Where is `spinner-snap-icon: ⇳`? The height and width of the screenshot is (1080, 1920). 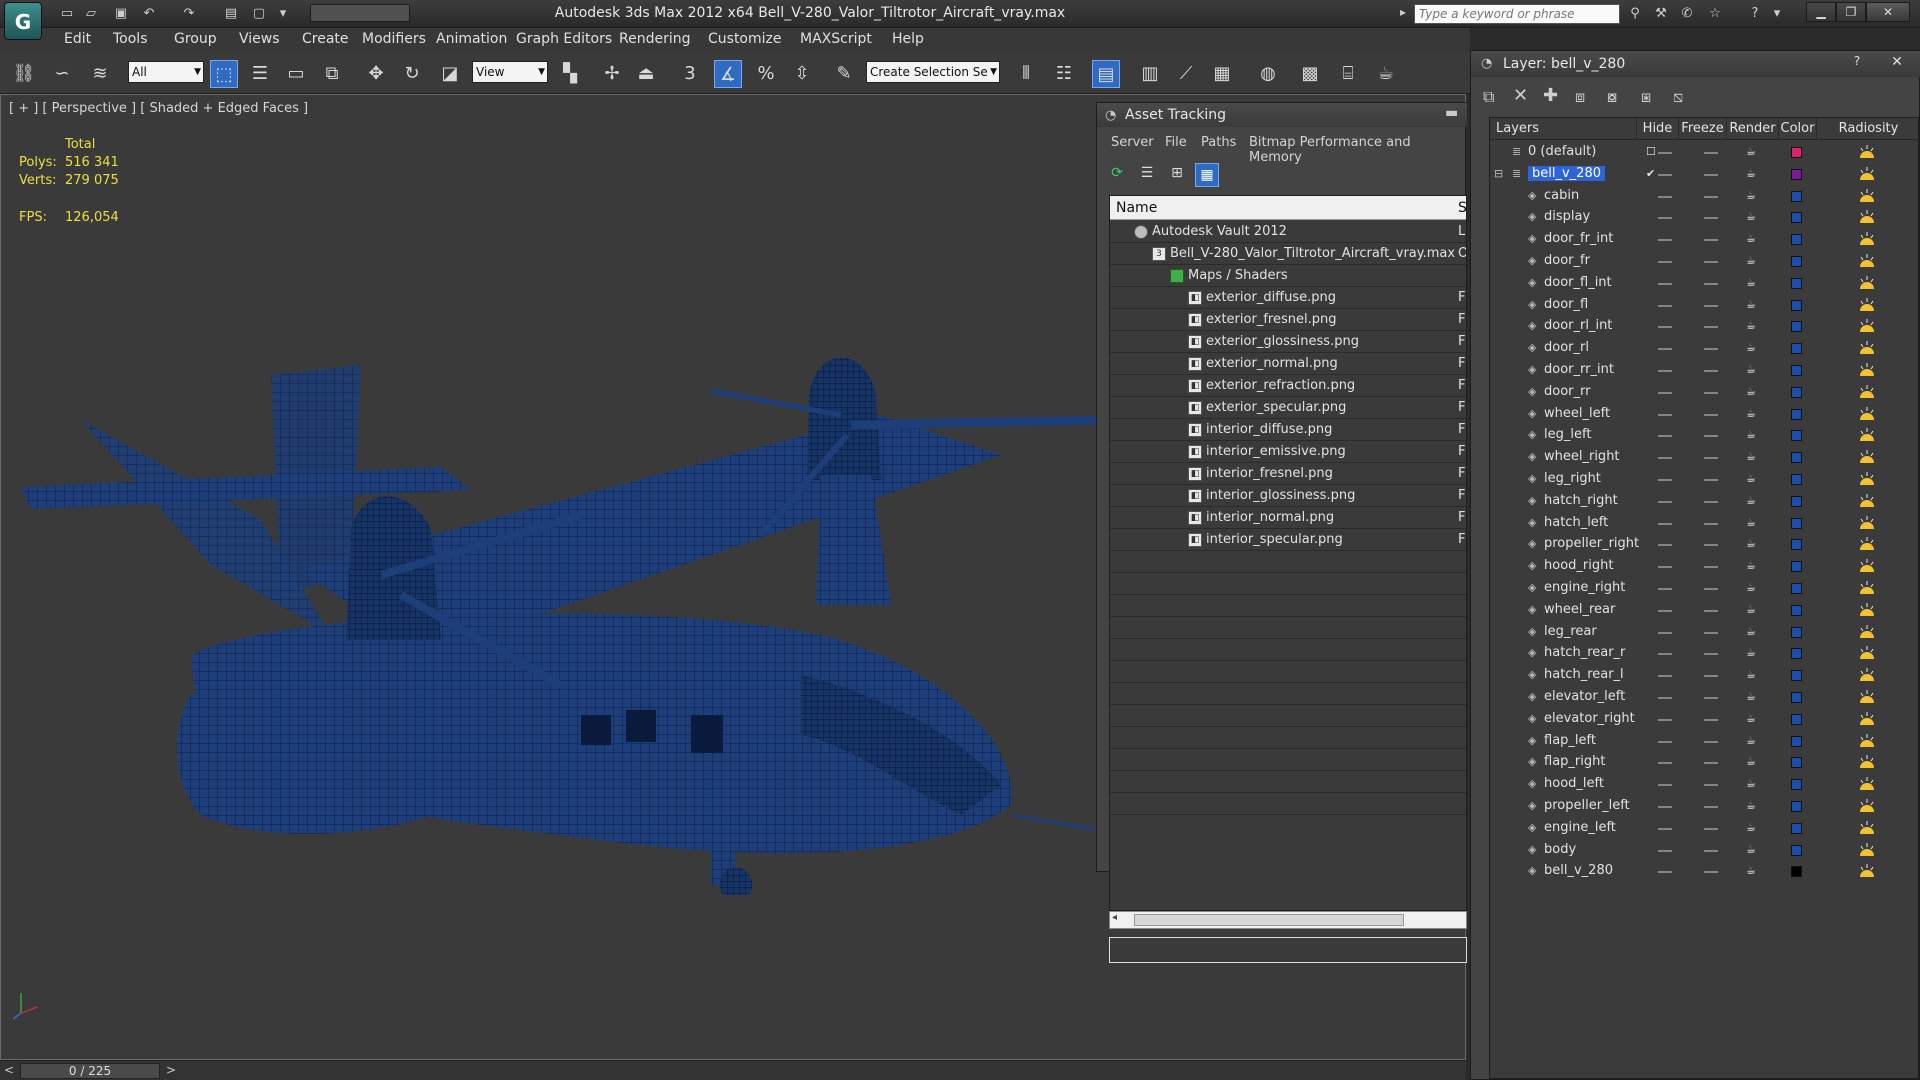
spinner-snap-icon: ⇳ is located at coordinates (802, 74).